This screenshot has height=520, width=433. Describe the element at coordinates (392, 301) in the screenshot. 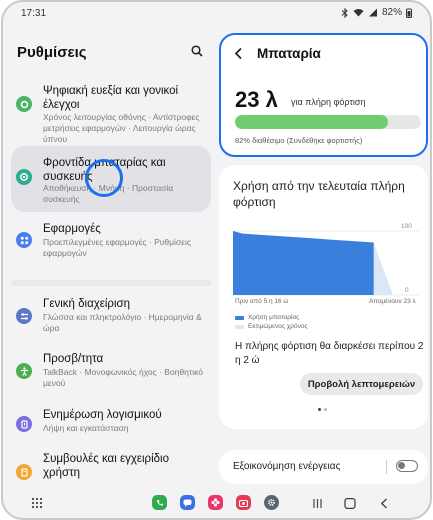

I see `x-end-label: Απομένουν 23 λ` at that location.